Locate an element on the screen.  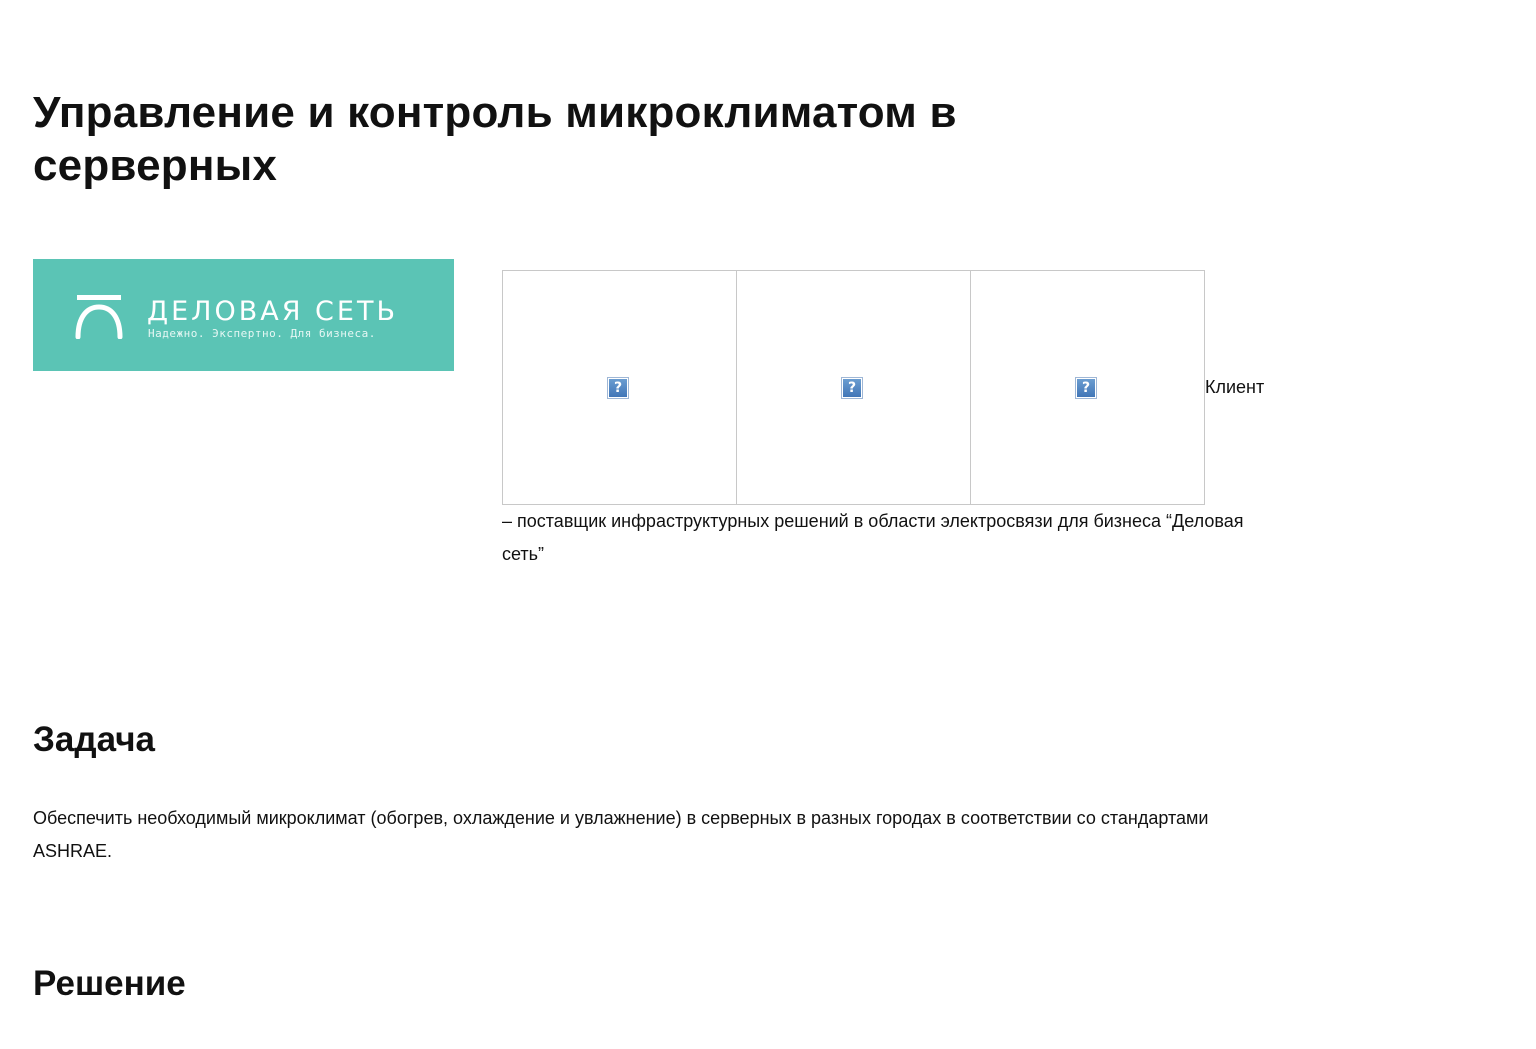
solution-heading: Решение is located at coordinates (109, 983).